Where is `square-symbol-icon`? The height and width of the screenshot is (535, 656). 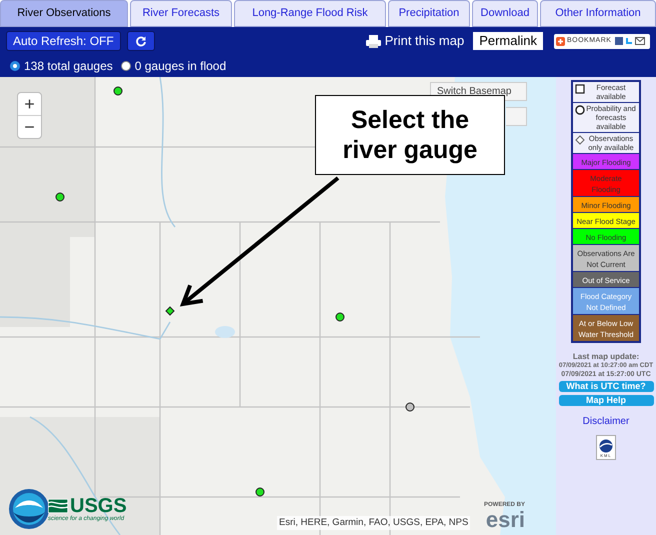
square-symbol-icon is located at coordinates (580, 89).